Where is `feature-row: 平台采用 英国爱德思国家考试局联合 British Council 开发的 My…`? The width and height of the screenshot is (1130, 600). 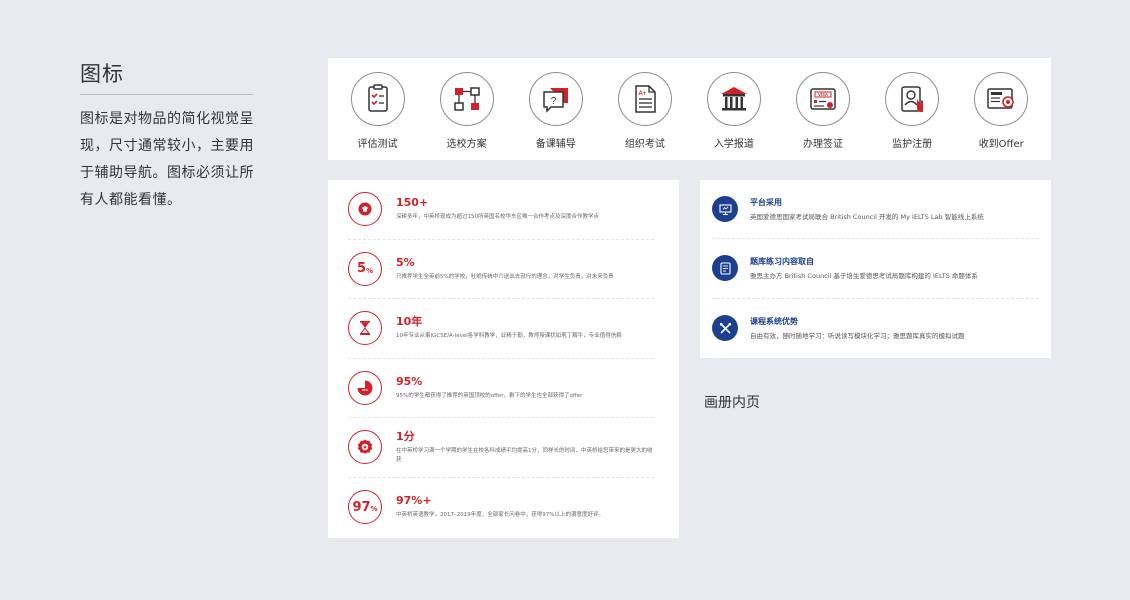 feature-row: 平台采用 英国爱德思国家考试局联合 British Council 开发的 My… is located at coordinates (875, 210).